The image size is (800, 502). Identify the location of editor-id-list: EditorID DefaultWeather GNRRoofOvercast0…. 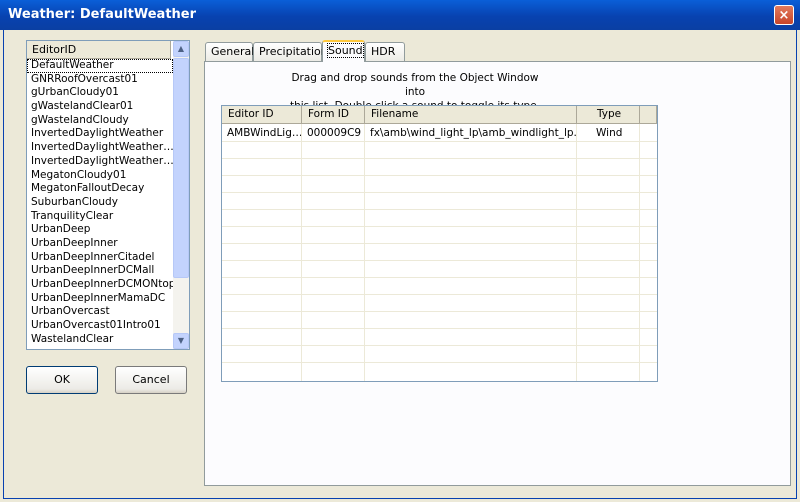
(108, 195).